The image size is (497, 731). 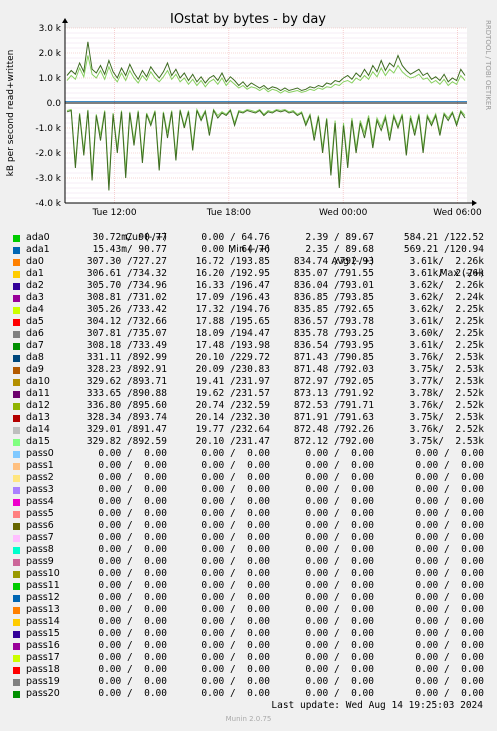 What do you see at coordinates (377, 705) in the screenshot?
I see `last-update: Last update: Wed Aug 14 19:25:03 2024` at bounding box center [377, 705].